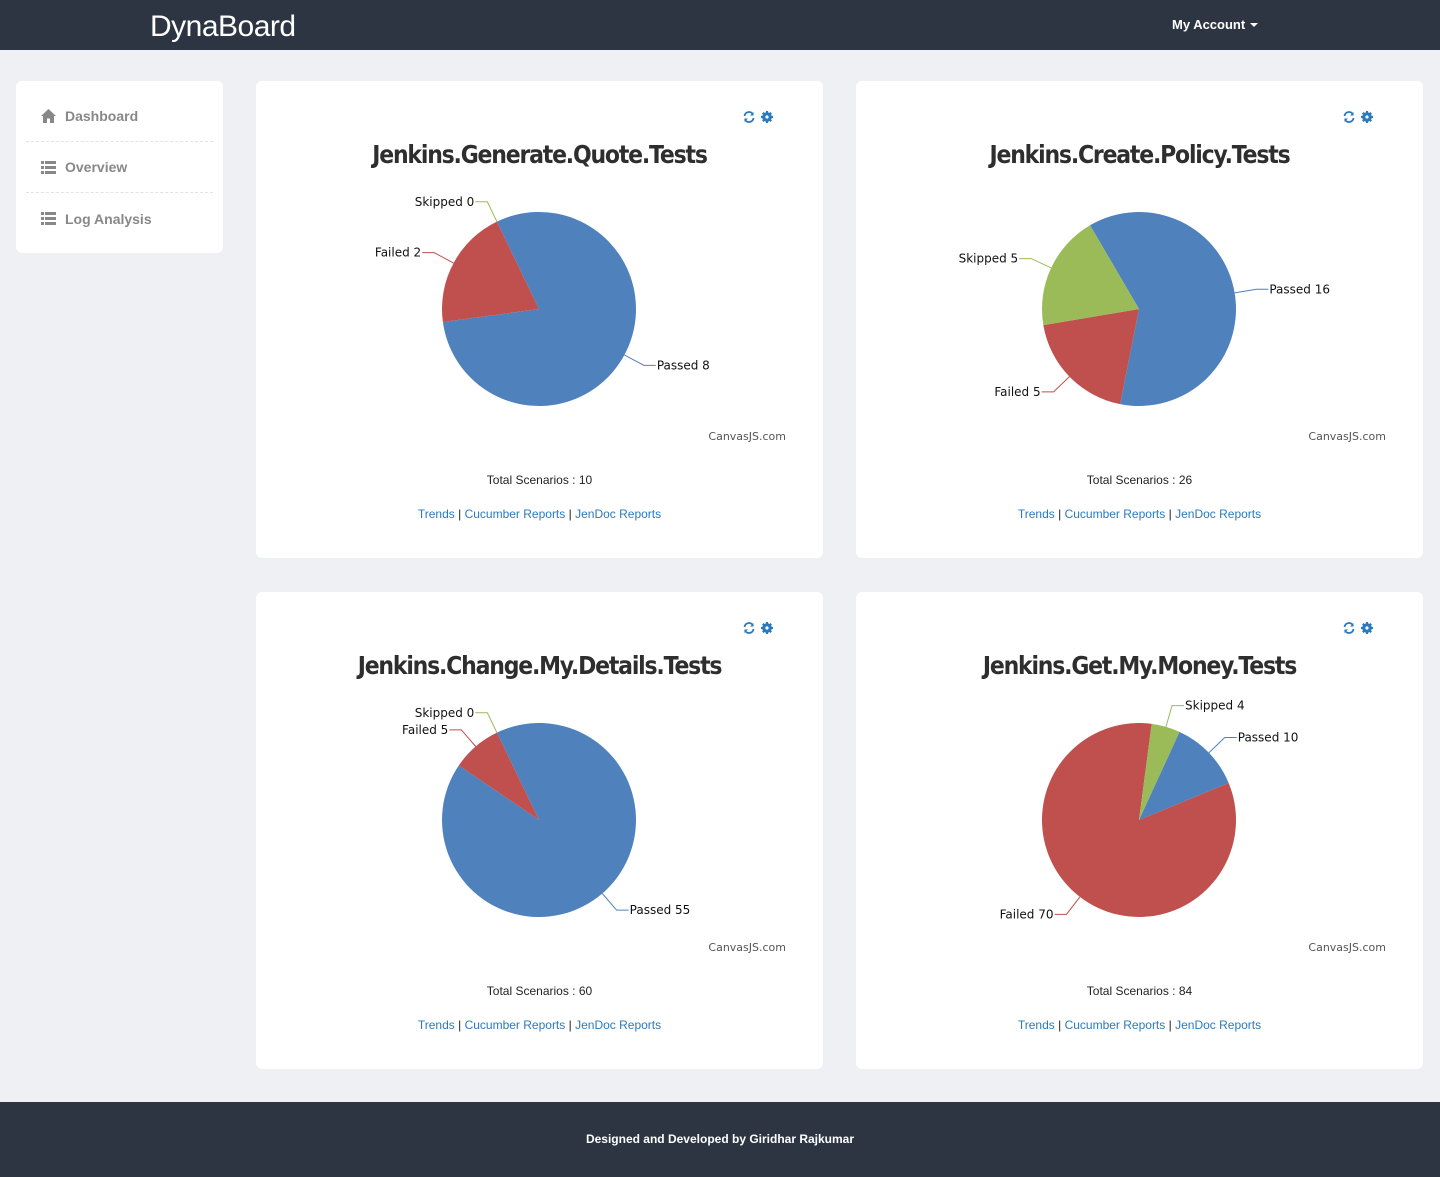 This screenshot has width=1440, height=1177. Describe the element at coordinates (1254, 25) in the screenshot. I see `caret-down-icon` at that location.